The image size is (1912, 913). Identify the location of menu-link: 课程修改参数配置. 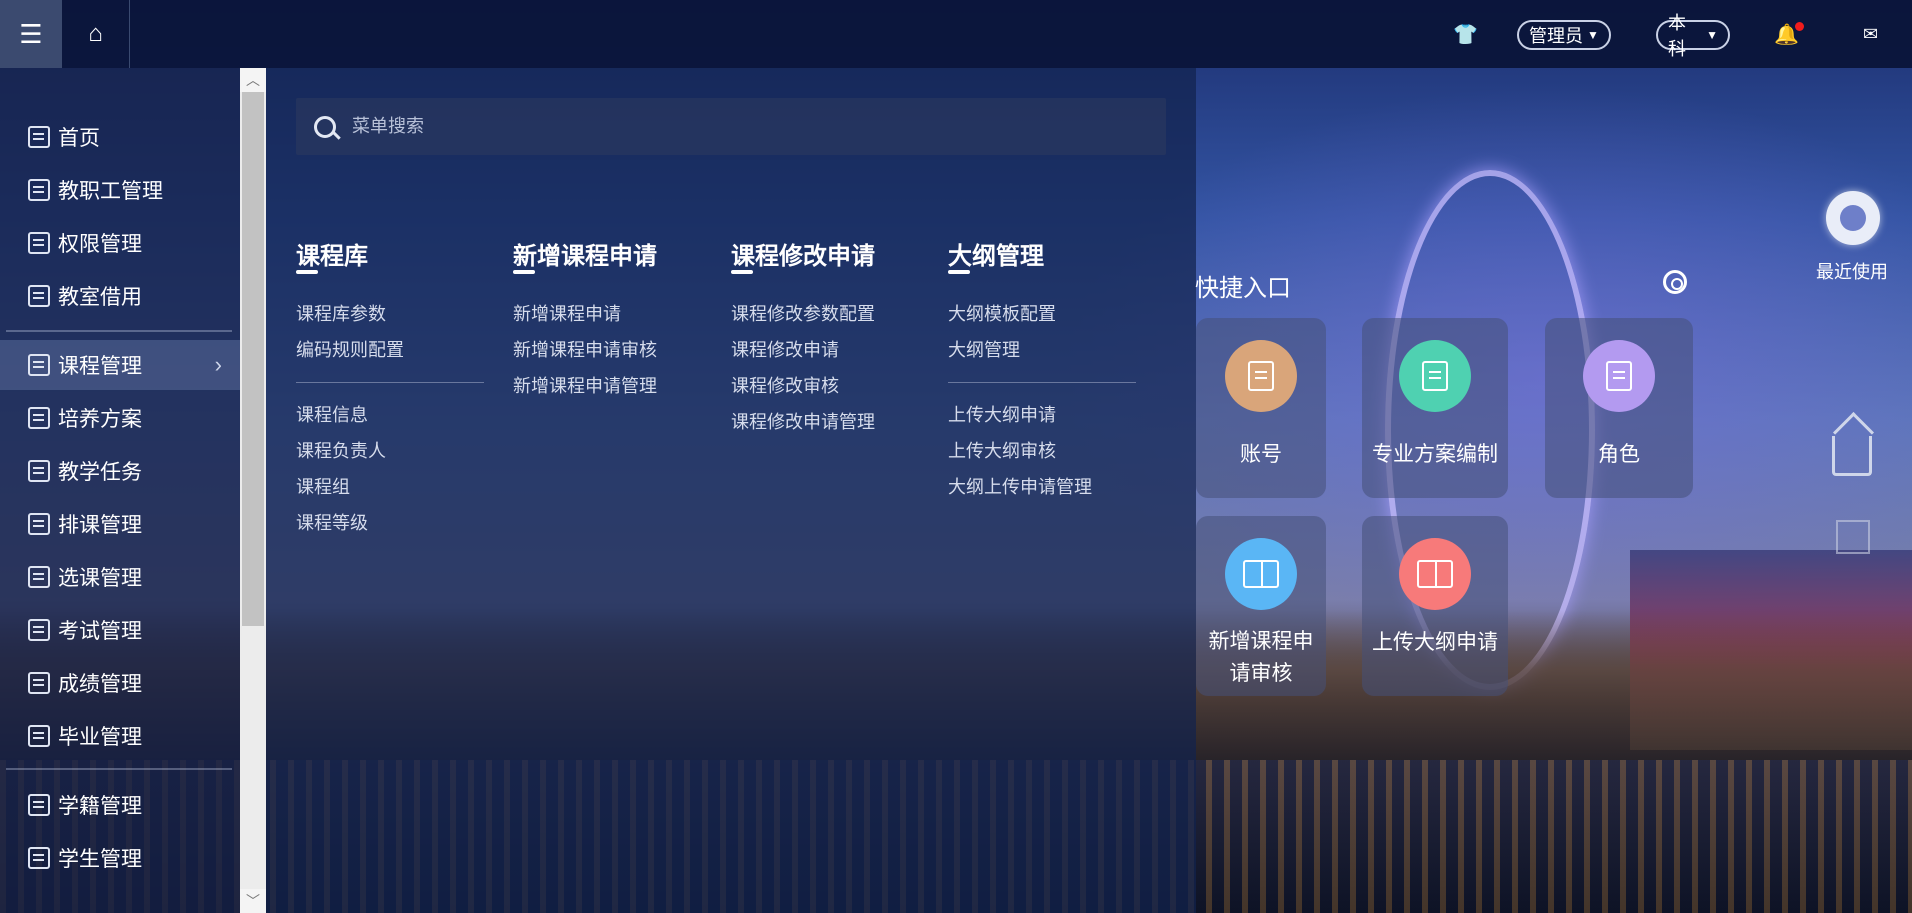
(803, 314).